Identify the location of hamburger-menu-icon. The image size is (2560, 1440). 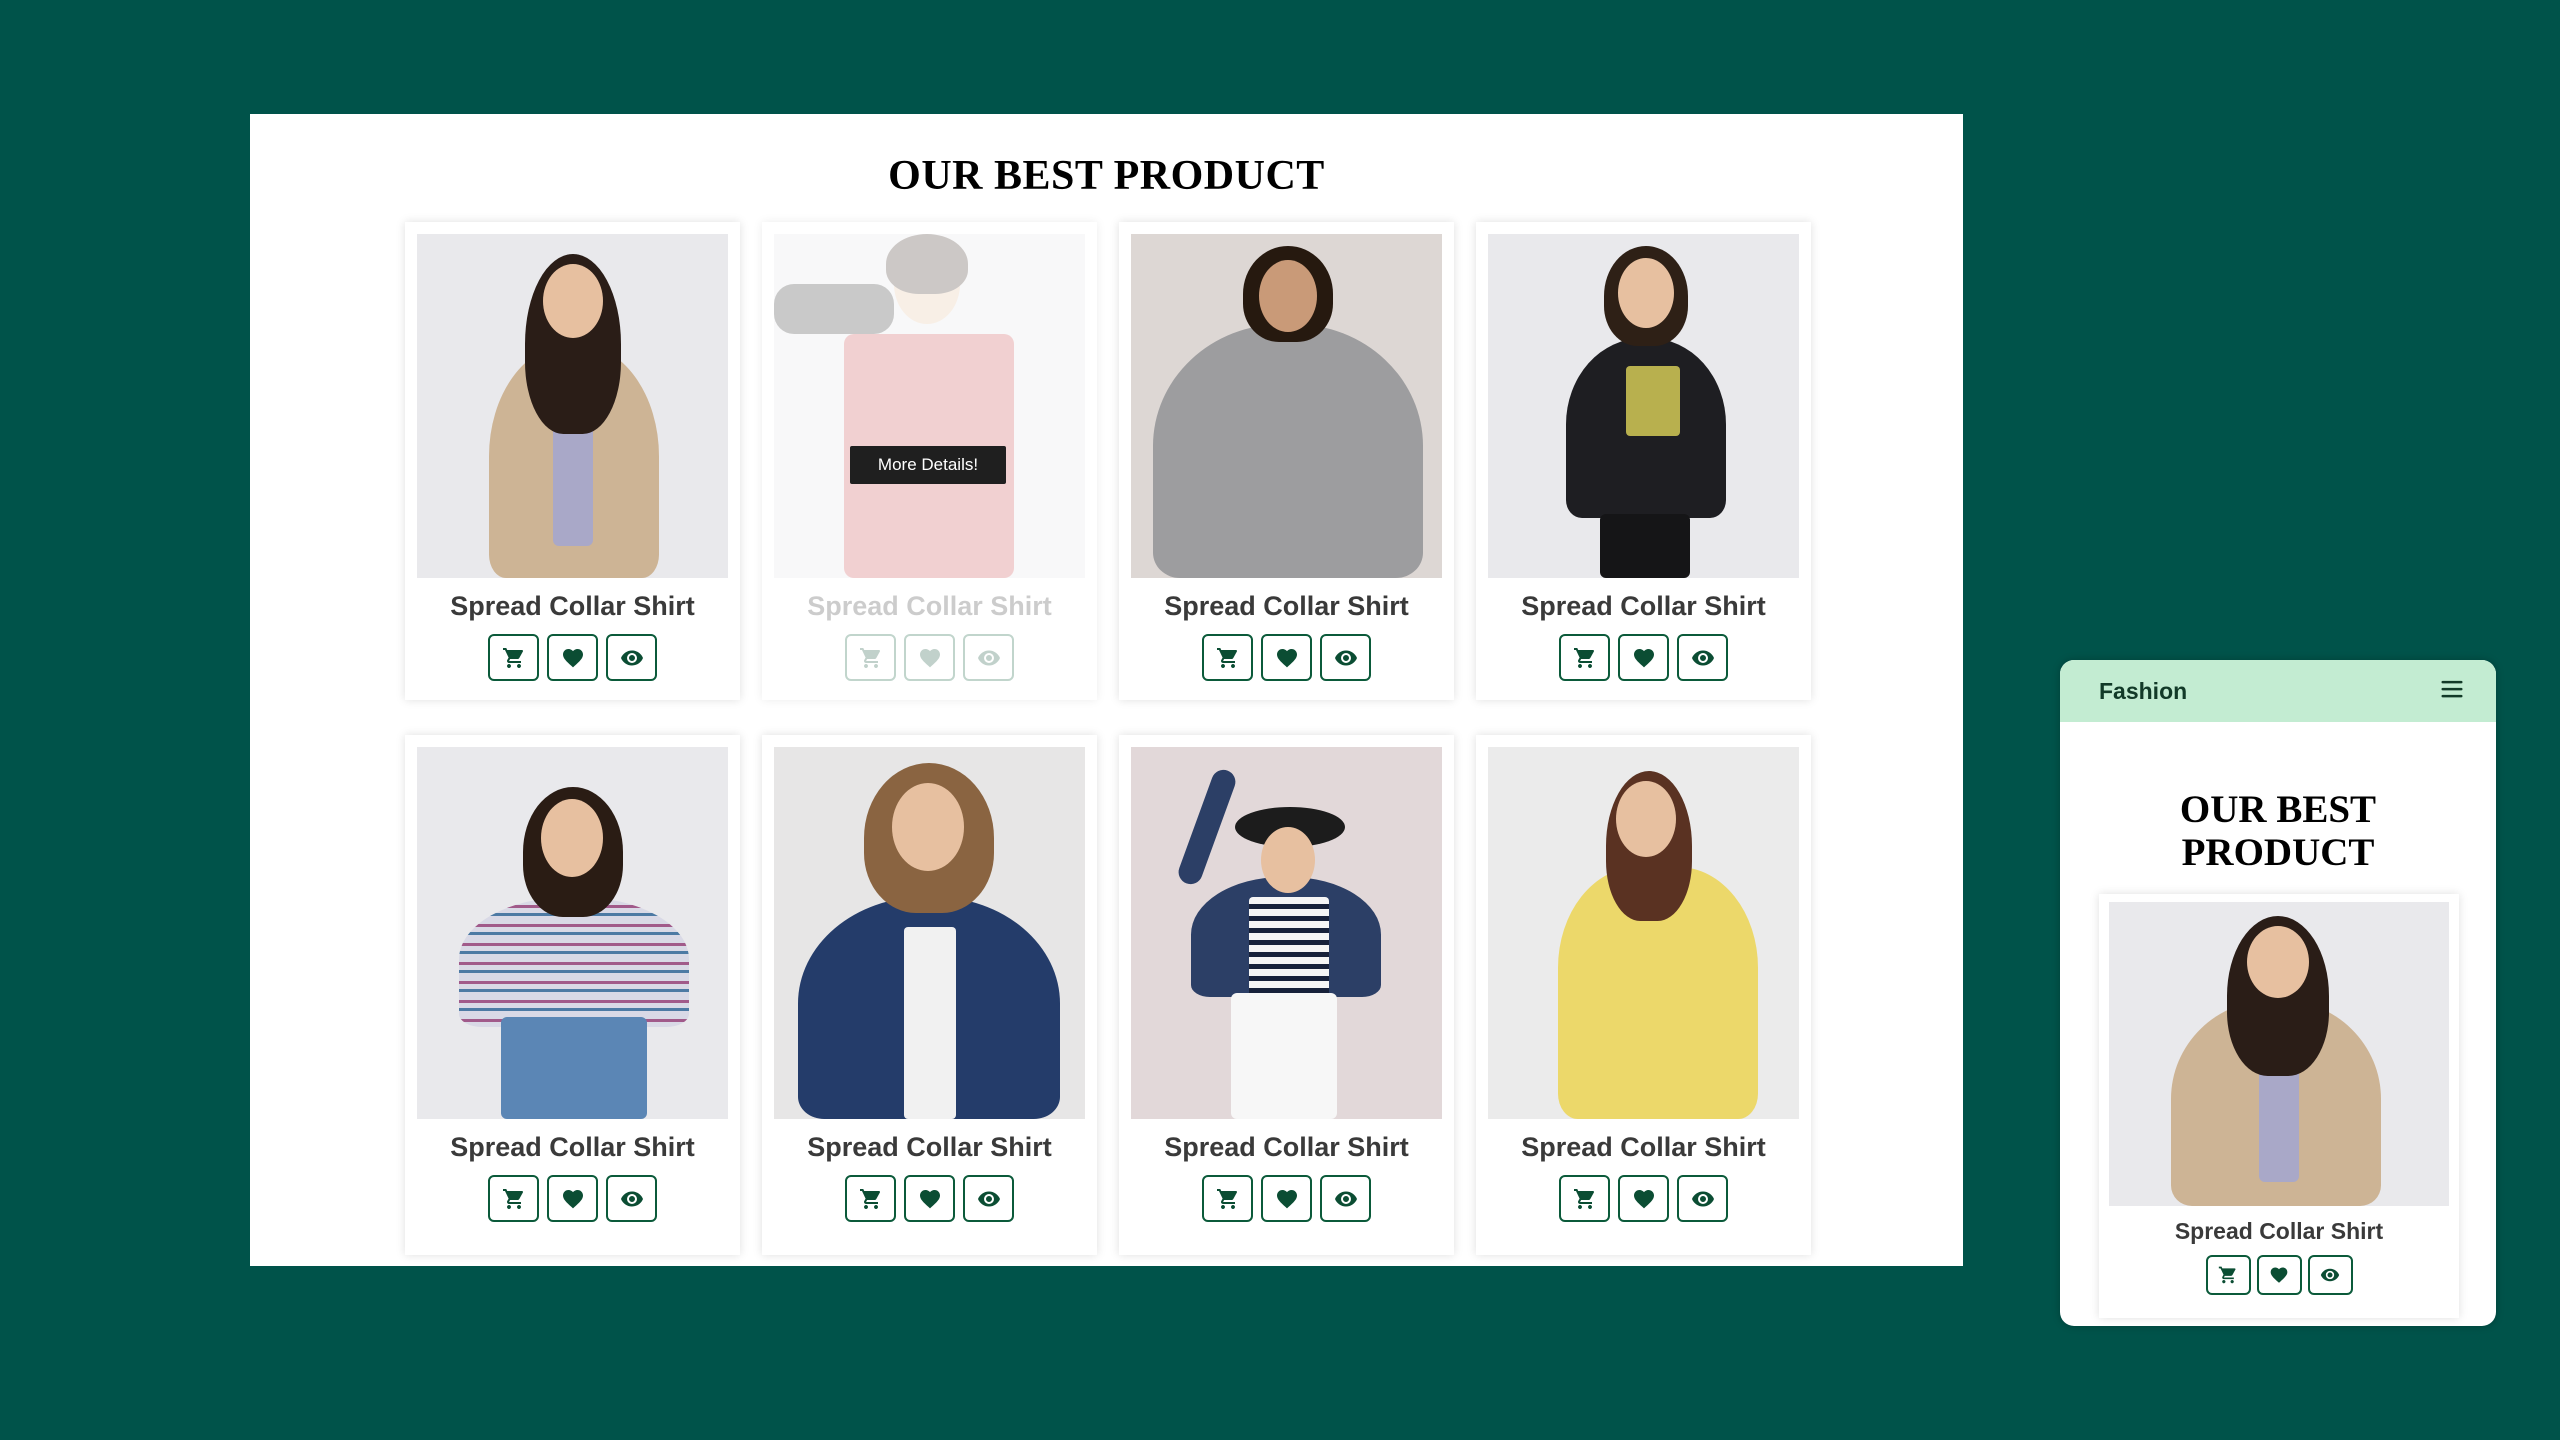
(2452, 688).